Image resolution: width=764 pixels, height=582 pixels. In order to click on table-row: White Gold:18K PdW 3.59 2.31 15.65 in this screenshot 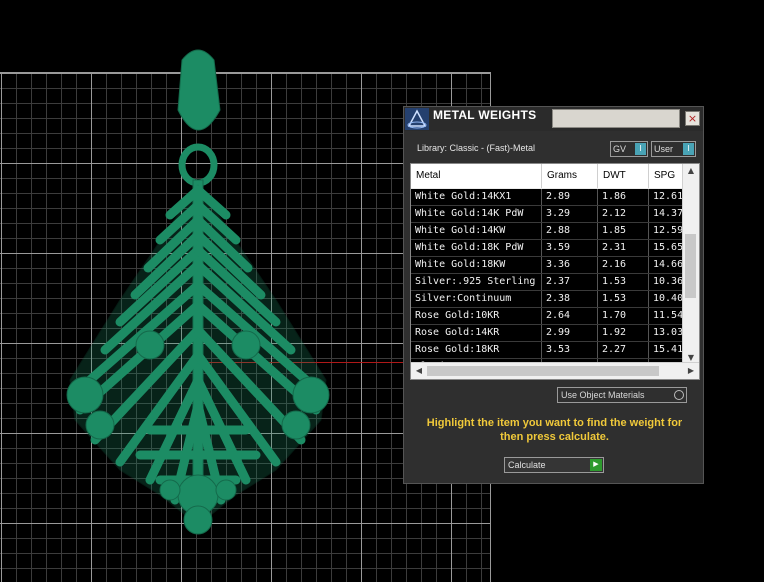, I will do `click(550, 248)`.